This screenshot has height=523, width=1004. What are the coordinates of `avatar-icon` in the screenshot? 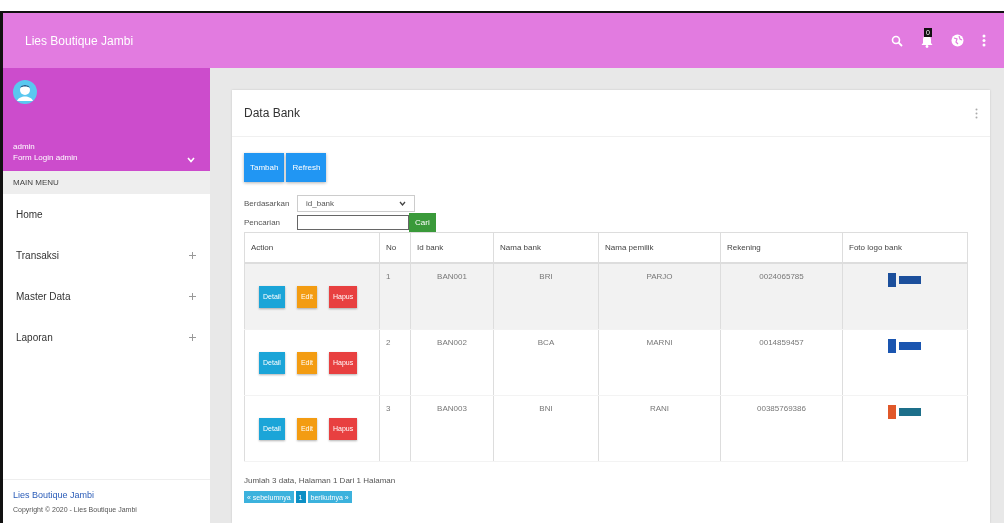 It's located at (25, 92).